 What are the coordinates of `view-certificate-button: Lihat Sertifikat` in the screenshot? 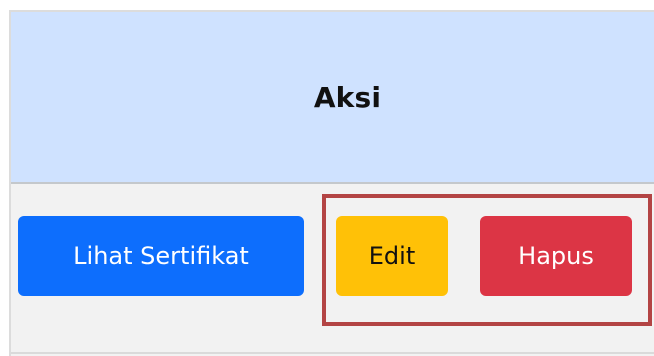 It's located at (161, 256).